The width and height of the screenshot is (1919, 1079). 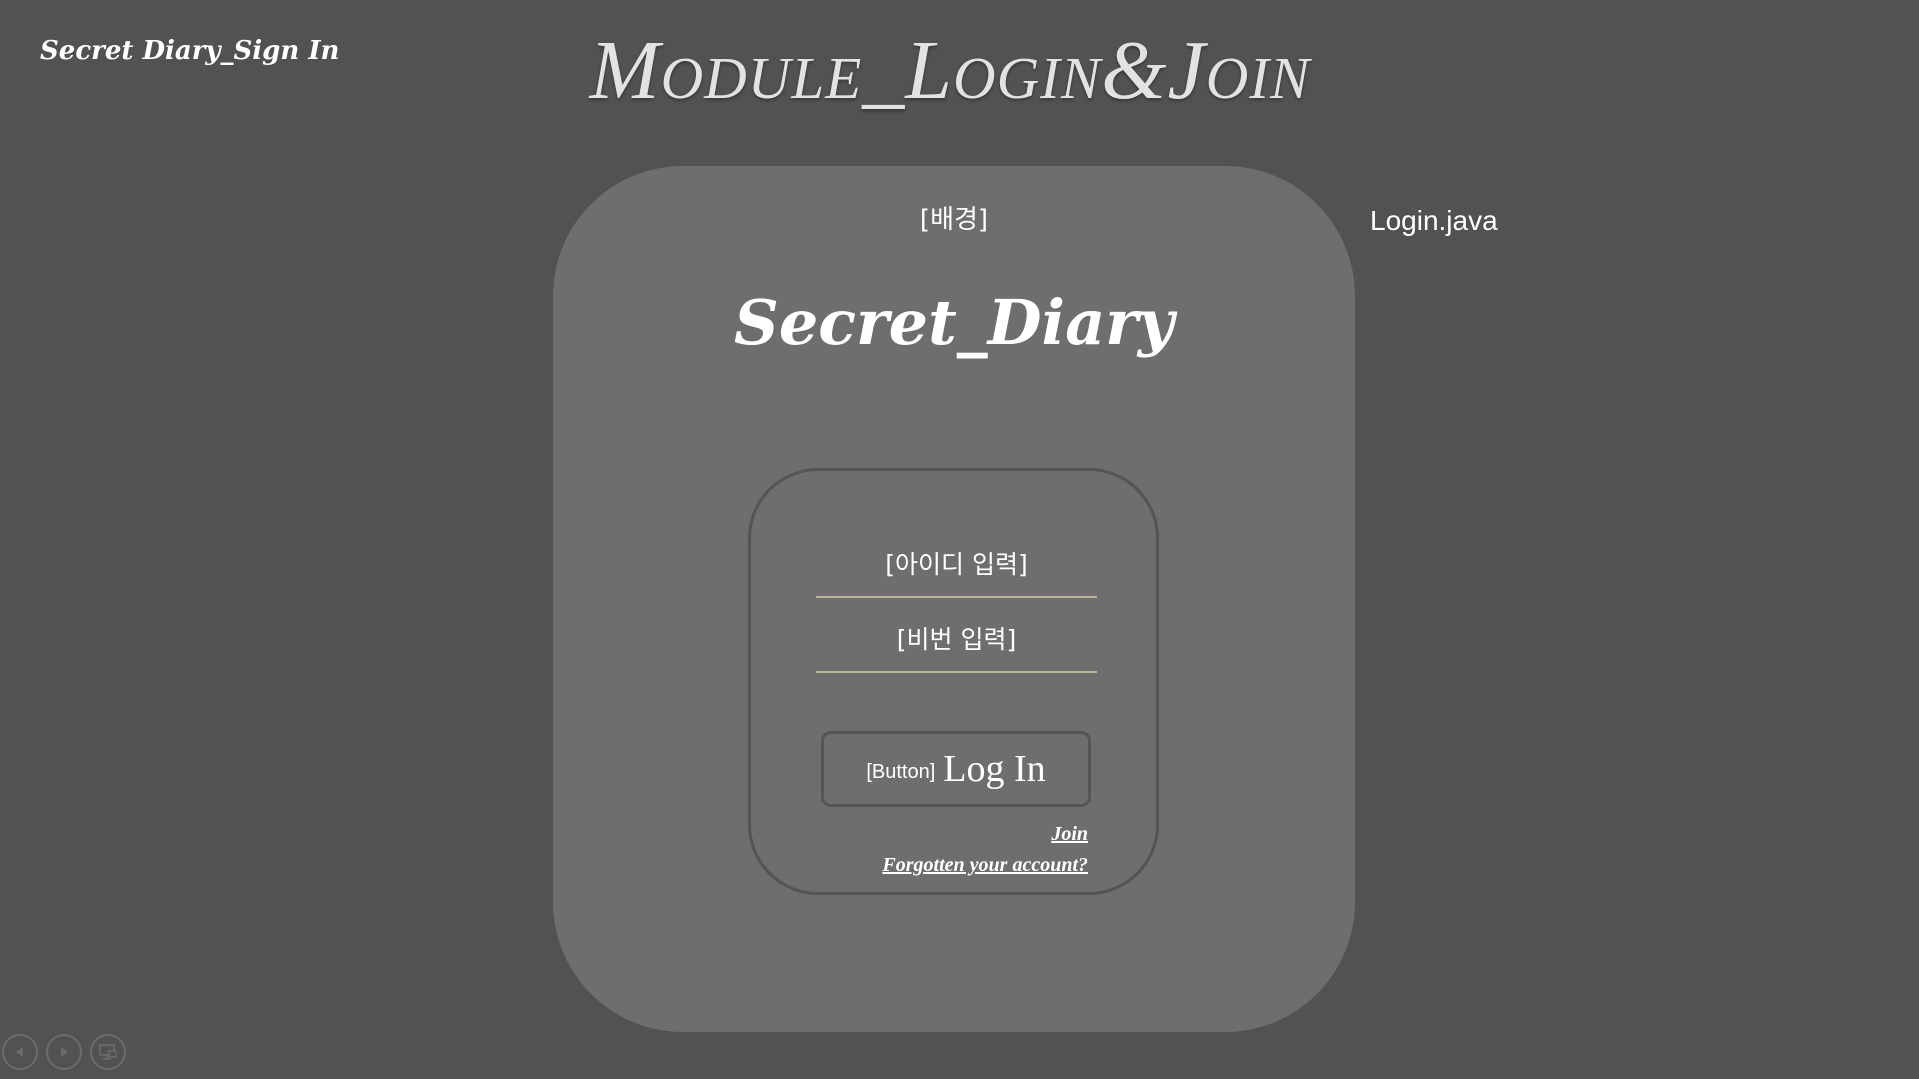 I want to click on slide-show-button, so click(x=108, y=1052).